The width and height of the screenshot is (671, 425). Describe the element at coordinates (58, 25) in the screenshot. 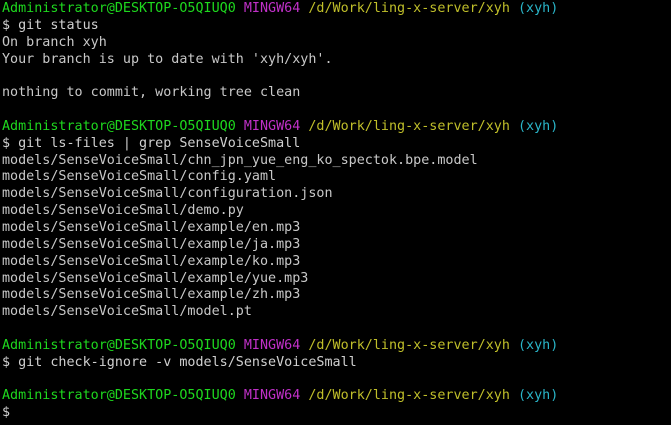

I see `command-text: git status` at that location.